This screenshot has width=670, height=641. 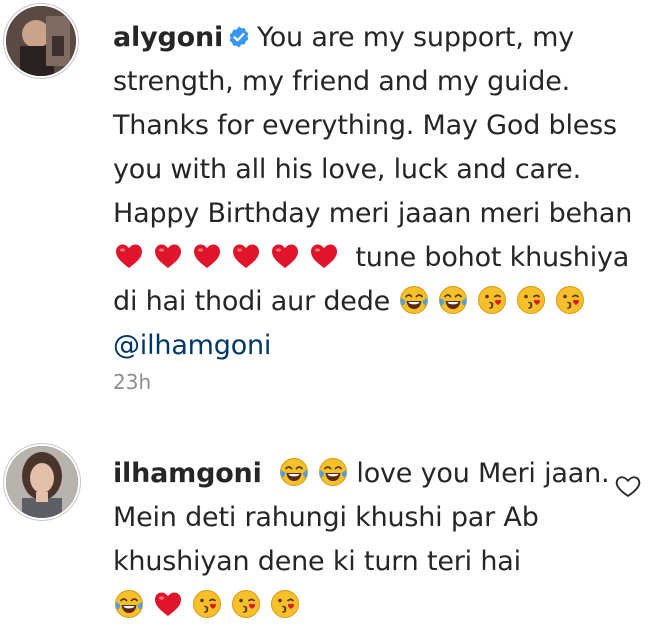 I want to click on mention-link: @ilhamgoni, so click(x=192, y=345).